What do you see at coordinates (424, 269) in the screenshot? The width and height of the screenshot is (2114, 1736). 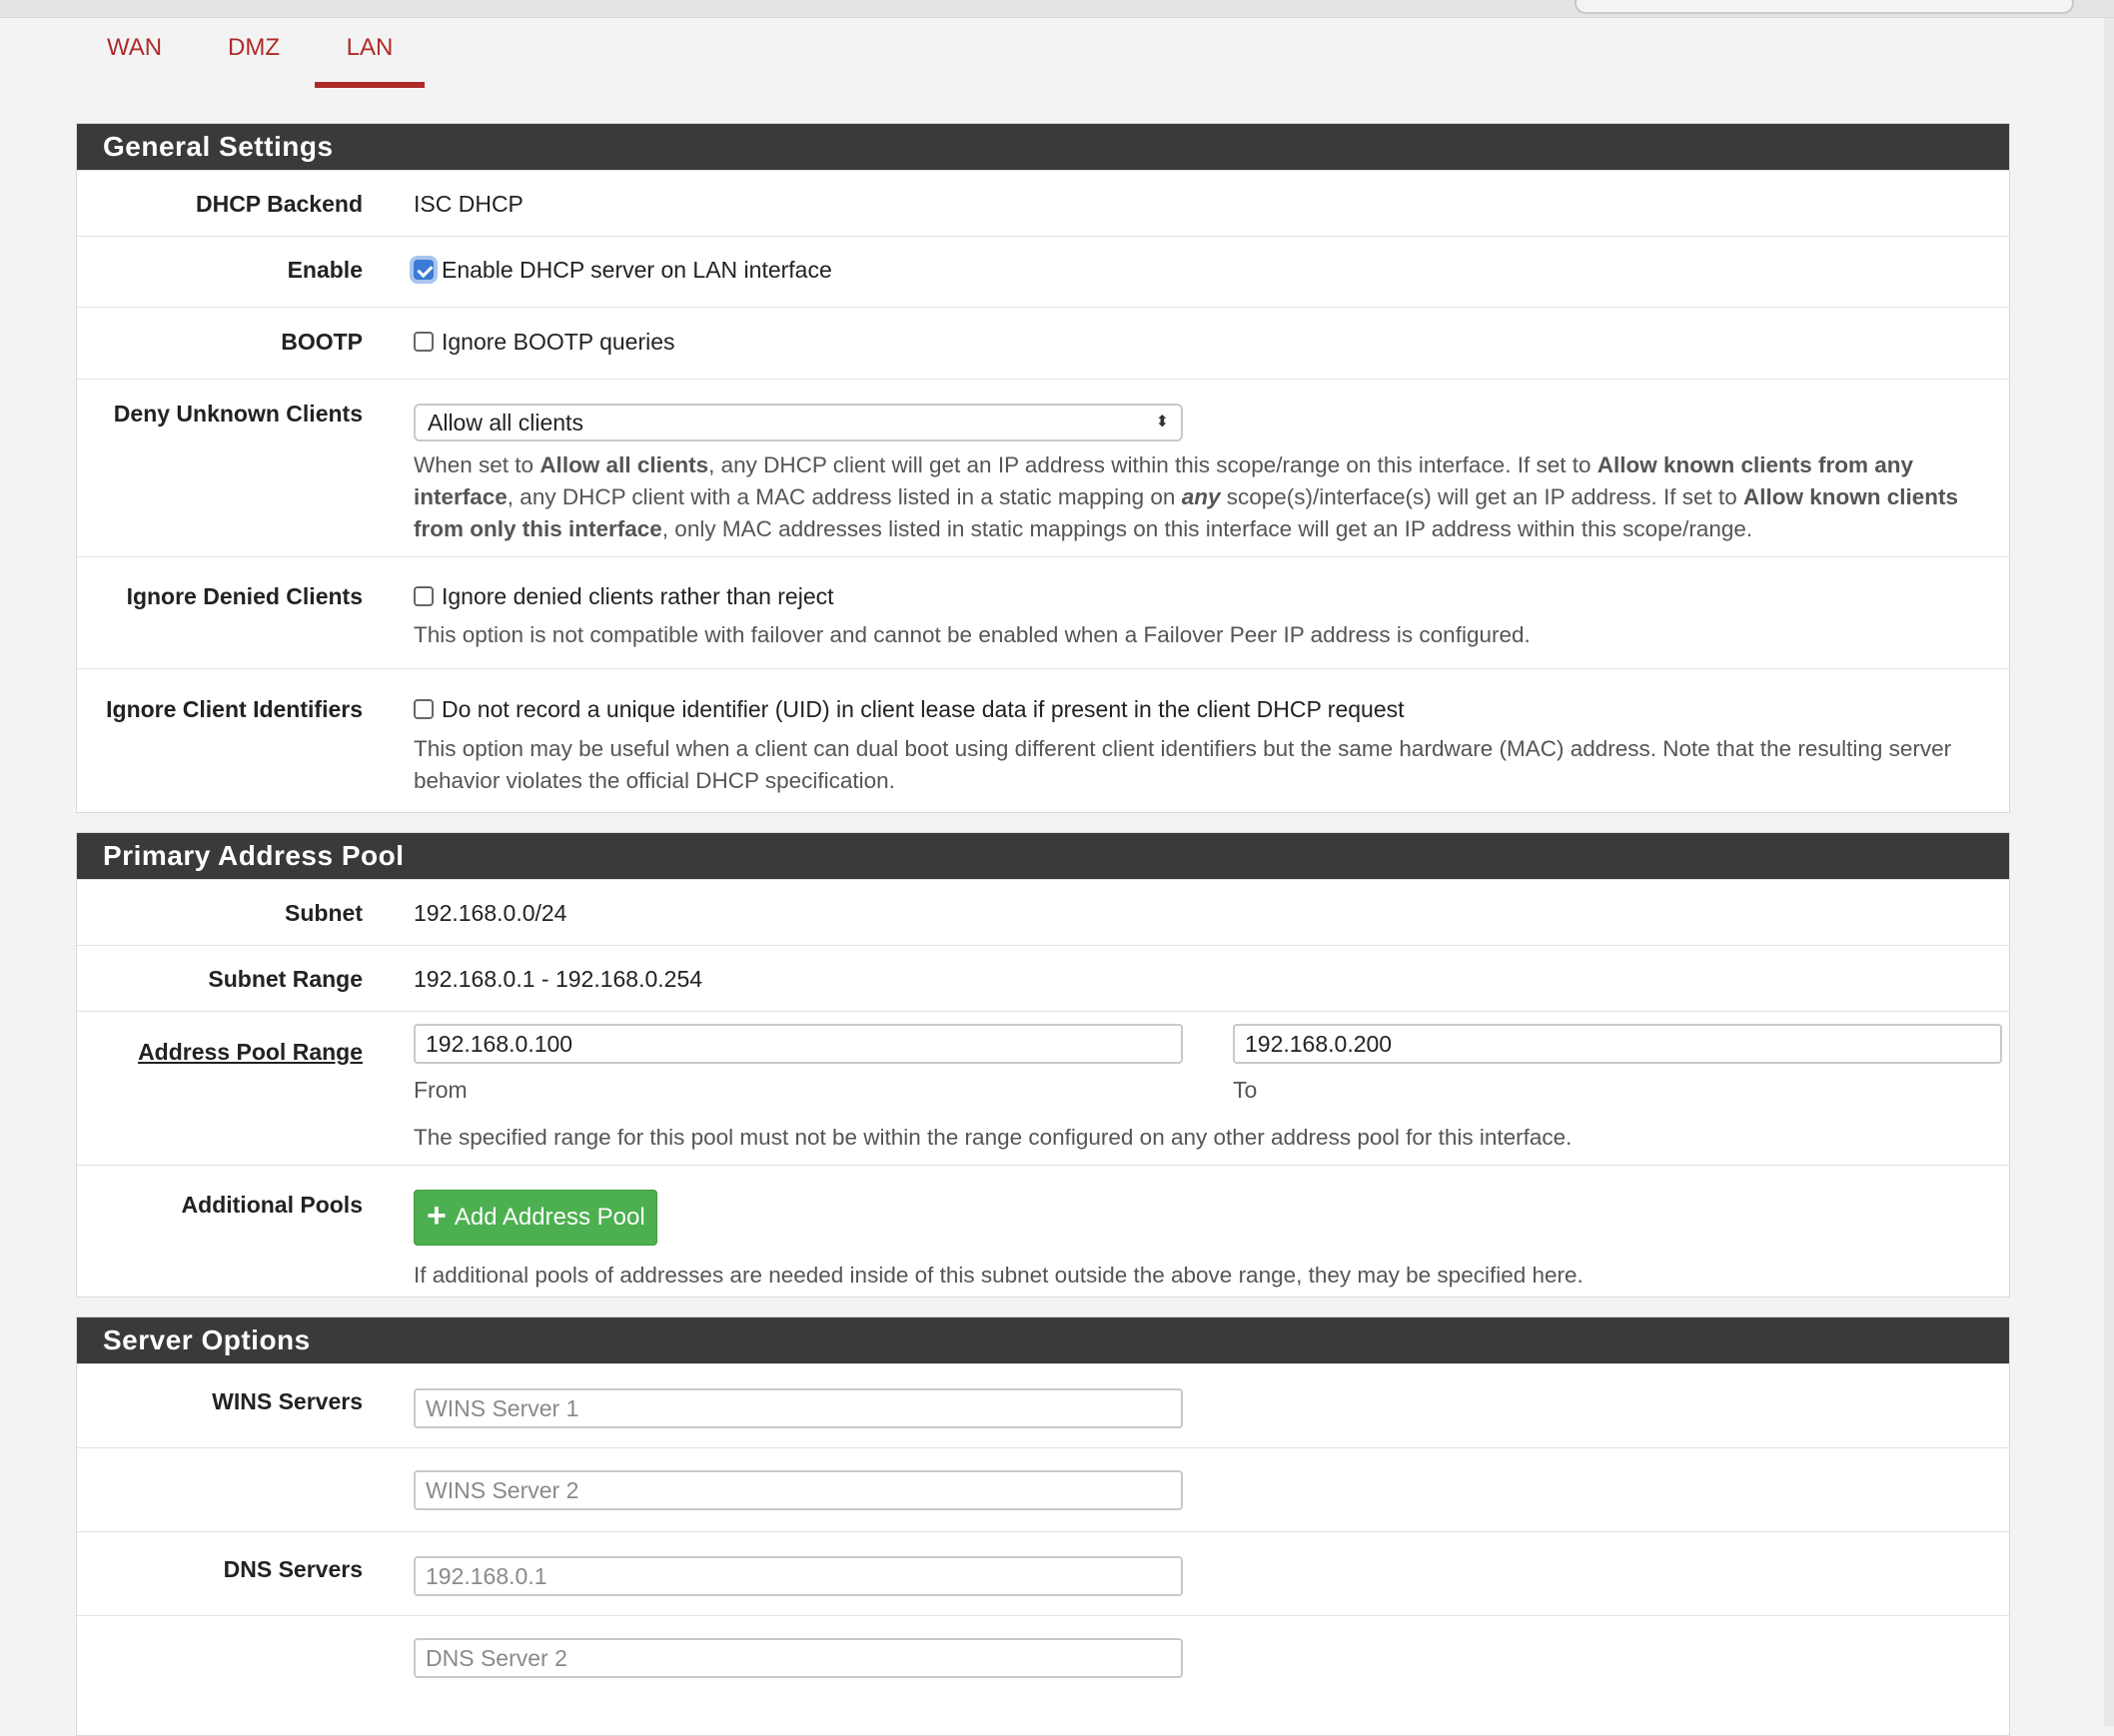 I see `enable-checkbox` at bounding box center [424, 269].